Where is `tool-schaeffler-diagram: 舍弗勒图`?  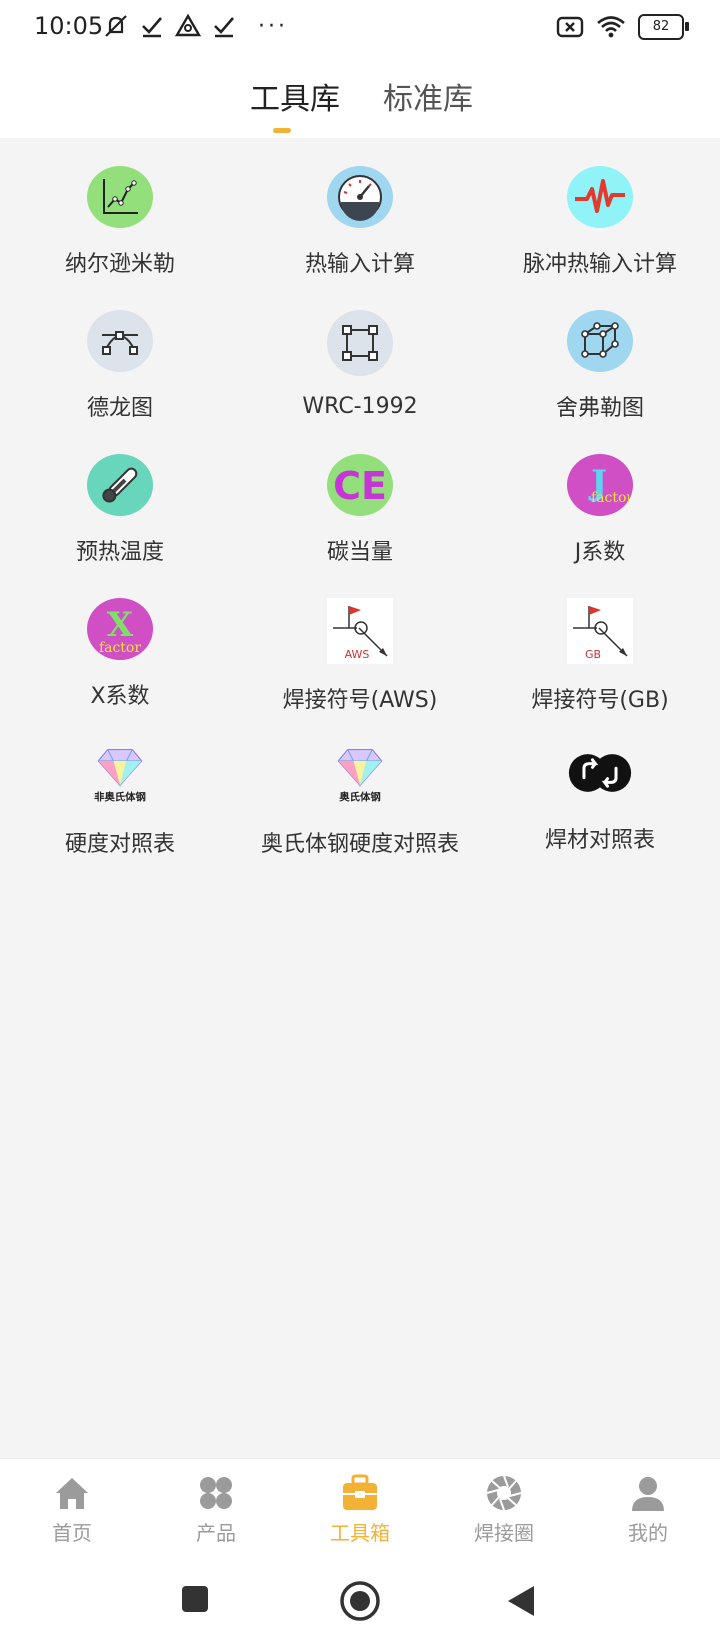 tool-schaeffler-diagram: 舍弗勒图 is located at coordinates (600, 358).